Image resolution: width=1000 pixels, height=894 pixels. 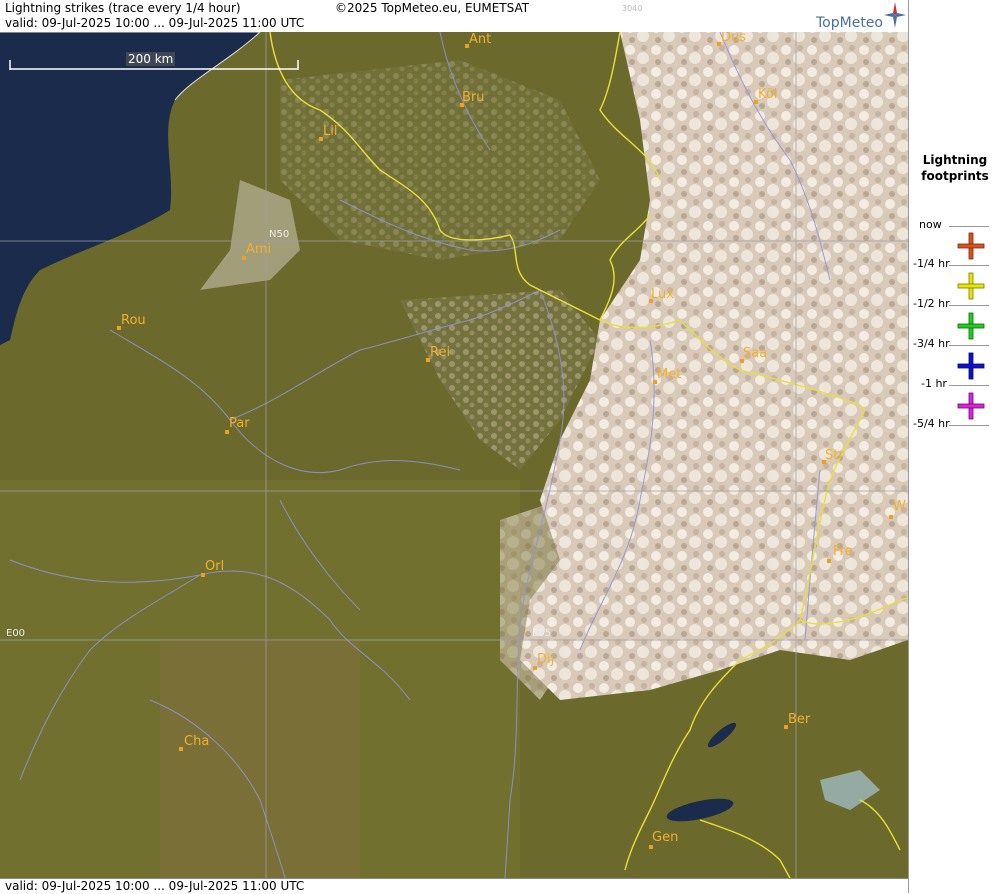 What do you see at coordinates (971, 366) in the screenshot?
I see `blue-cross-icon` at bounding box center [971, 366].